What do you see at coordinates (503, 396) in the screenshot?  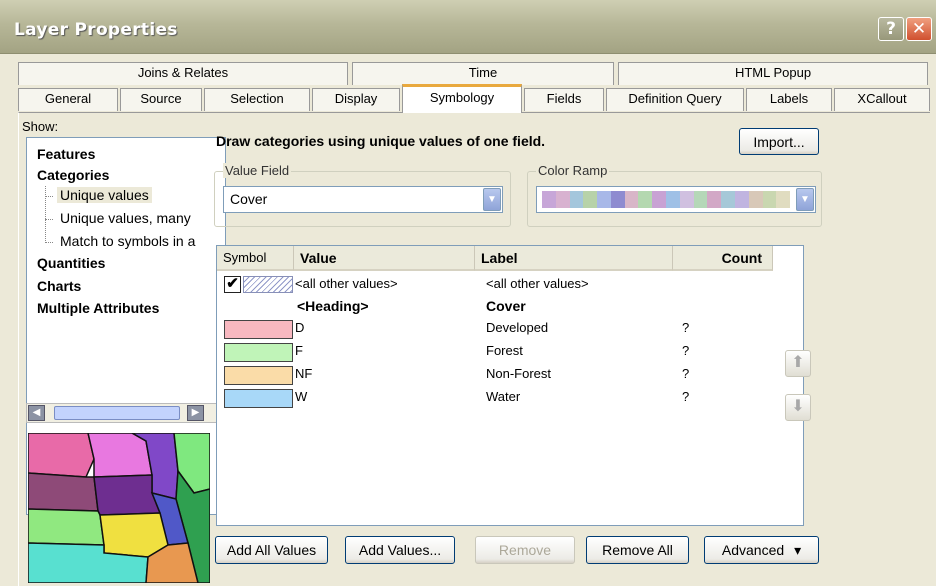 I see `cell-label: Water` at bounding box center [503, 396].